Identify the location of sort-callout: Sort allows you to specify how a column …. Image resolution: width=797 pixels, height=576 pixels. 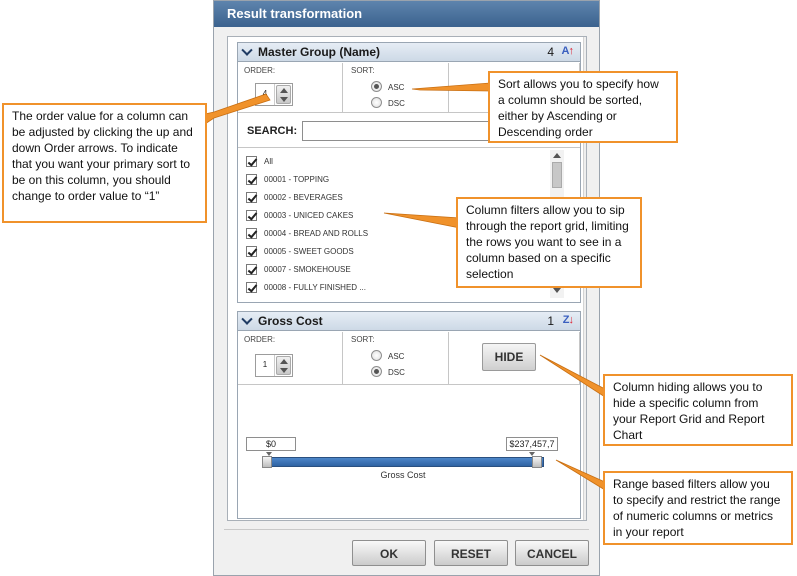
(583, 107).